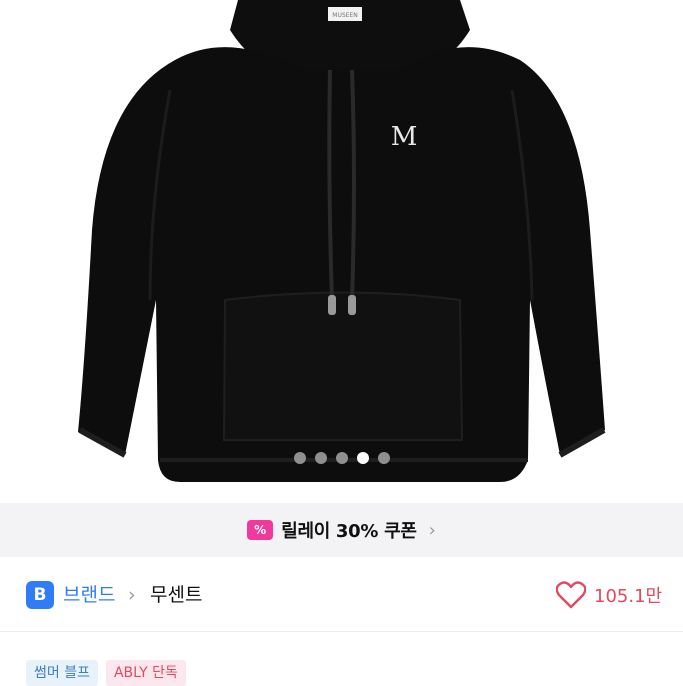  What do you see at coordinates (341, 594) in the screenshot?
I see `brand-row: B 브랜드 › 무센트 105.1만` at bounding box center [341, 594].